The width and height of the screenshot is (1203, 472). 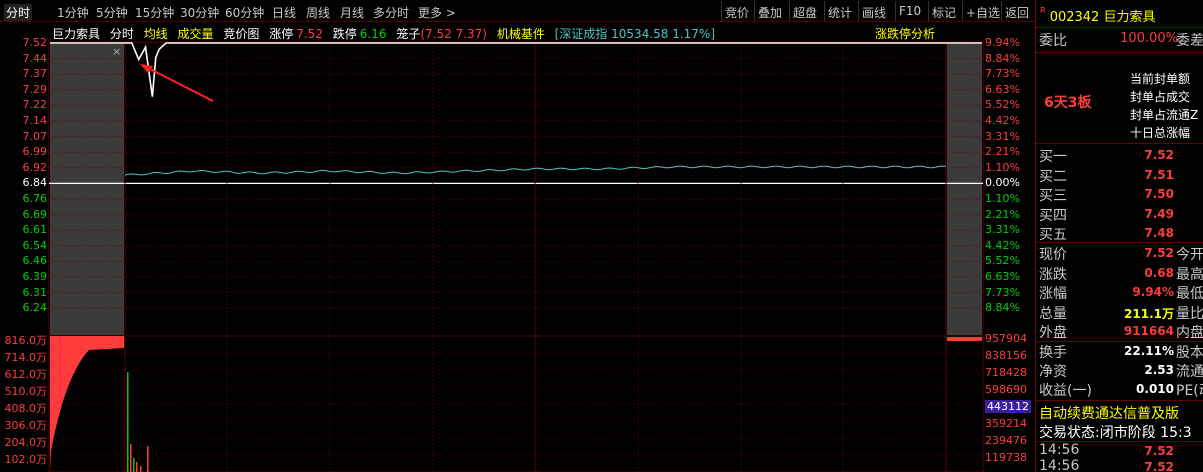 I want to click on tab-5min: 5分钟, so click(x=112, y=12).